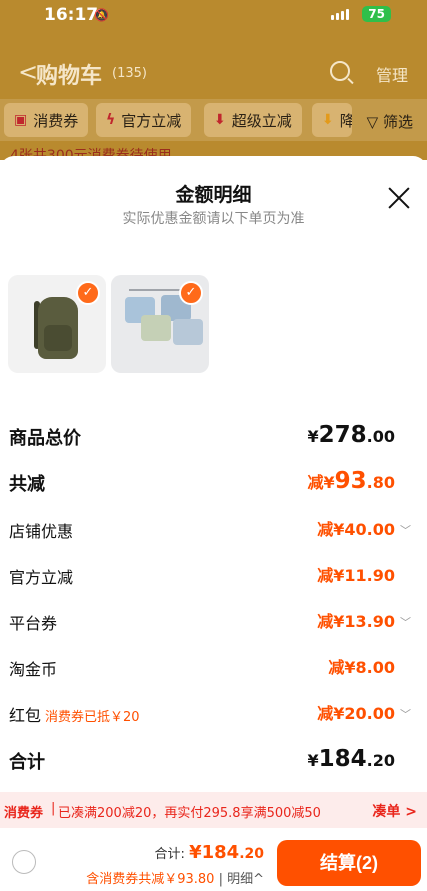 The image size is (427, 891). What do you see at coordinates (399, 198) in the screenshot?
I see `close-icon` at bounding box center [399, 198].